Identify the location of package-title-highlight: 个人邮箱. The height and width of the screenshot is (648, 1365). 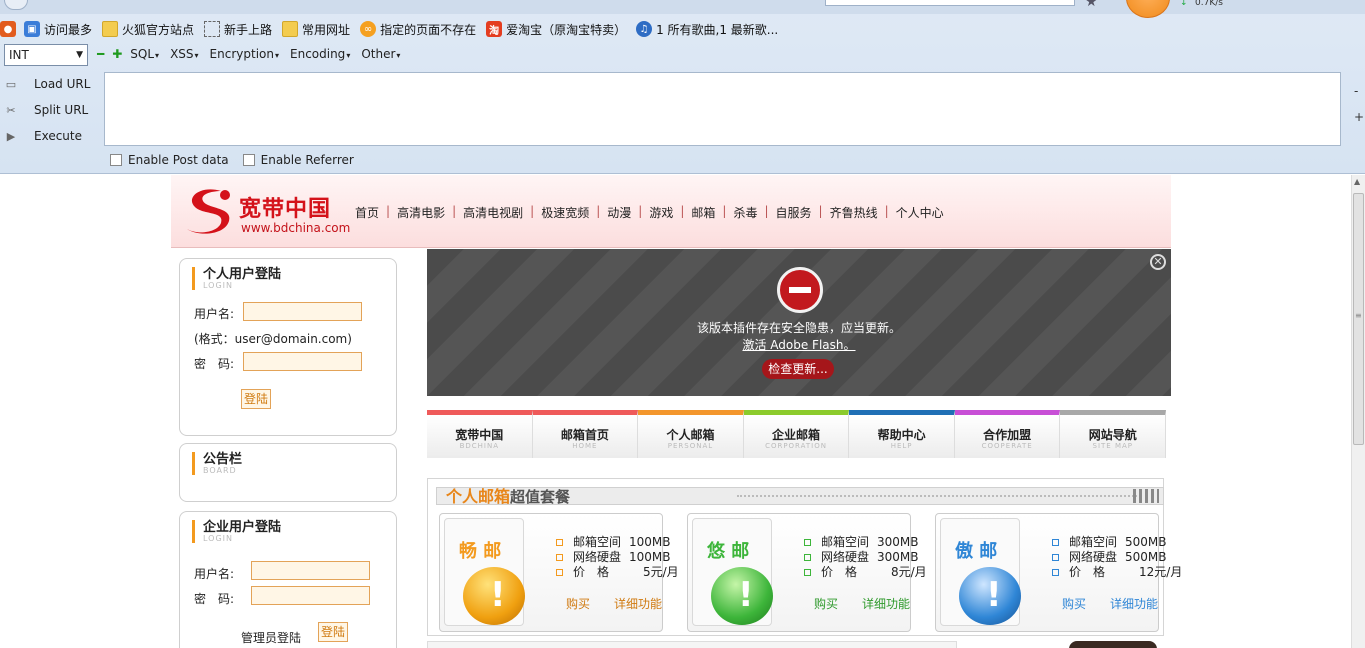
(478, 496).